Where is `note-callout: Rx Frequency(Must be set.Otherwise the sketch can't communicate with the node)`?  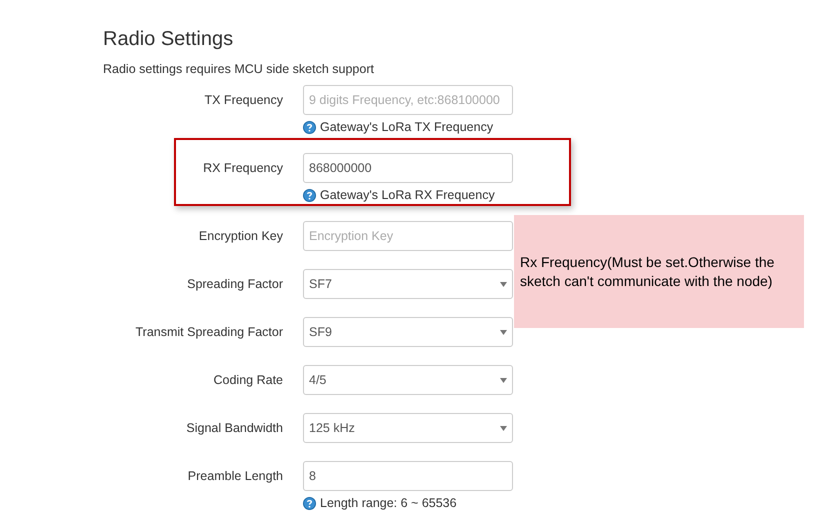
note-callout: Rx Frequency(Must be set.Otherwise the sketch can't communicate with the node) is located at coordinates (659, 271).